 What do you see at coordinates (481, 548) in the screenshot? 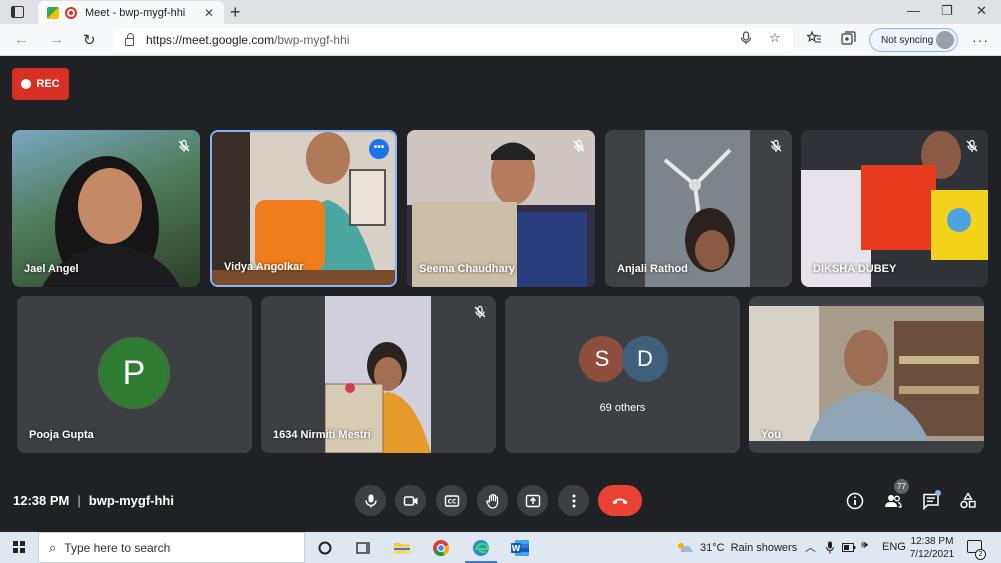
I see `edge-icon` at bounding box center [481, 548].